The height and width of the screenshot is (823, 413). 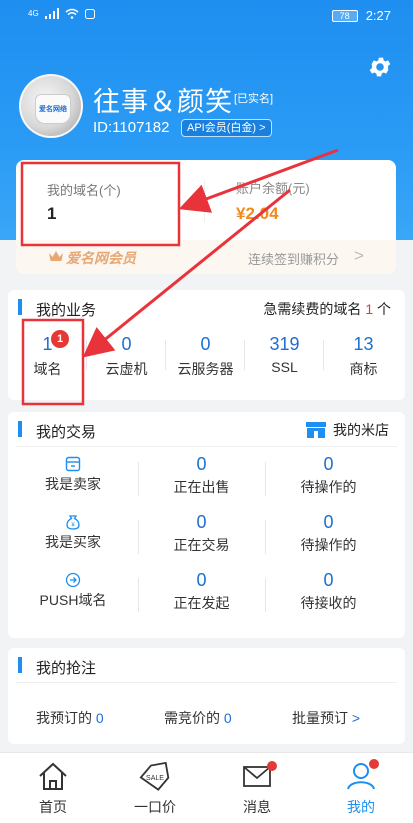 I want to click on status-right: 78 2:27, so click(x=361, y=15).